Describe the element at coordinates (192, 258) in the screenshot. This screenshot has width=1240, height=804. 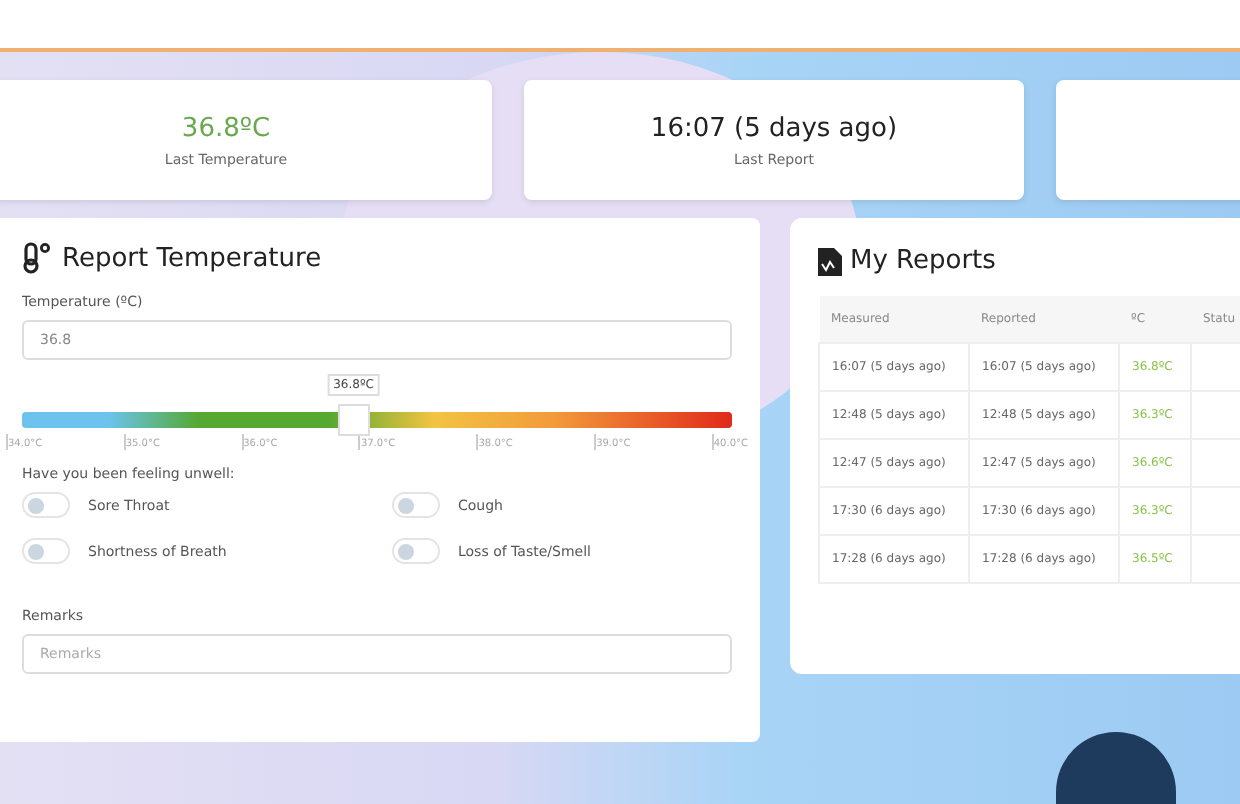
I see `panel-title: Report Temperature` at that location.